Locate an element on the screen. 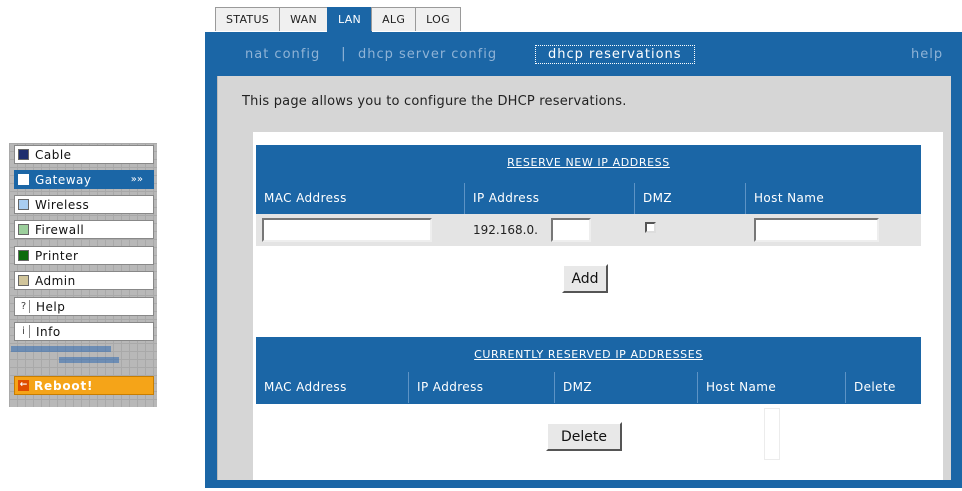 This screenshot has width=962, height=491. nav-item-label: Firewall is located at coordinates (60, 229).